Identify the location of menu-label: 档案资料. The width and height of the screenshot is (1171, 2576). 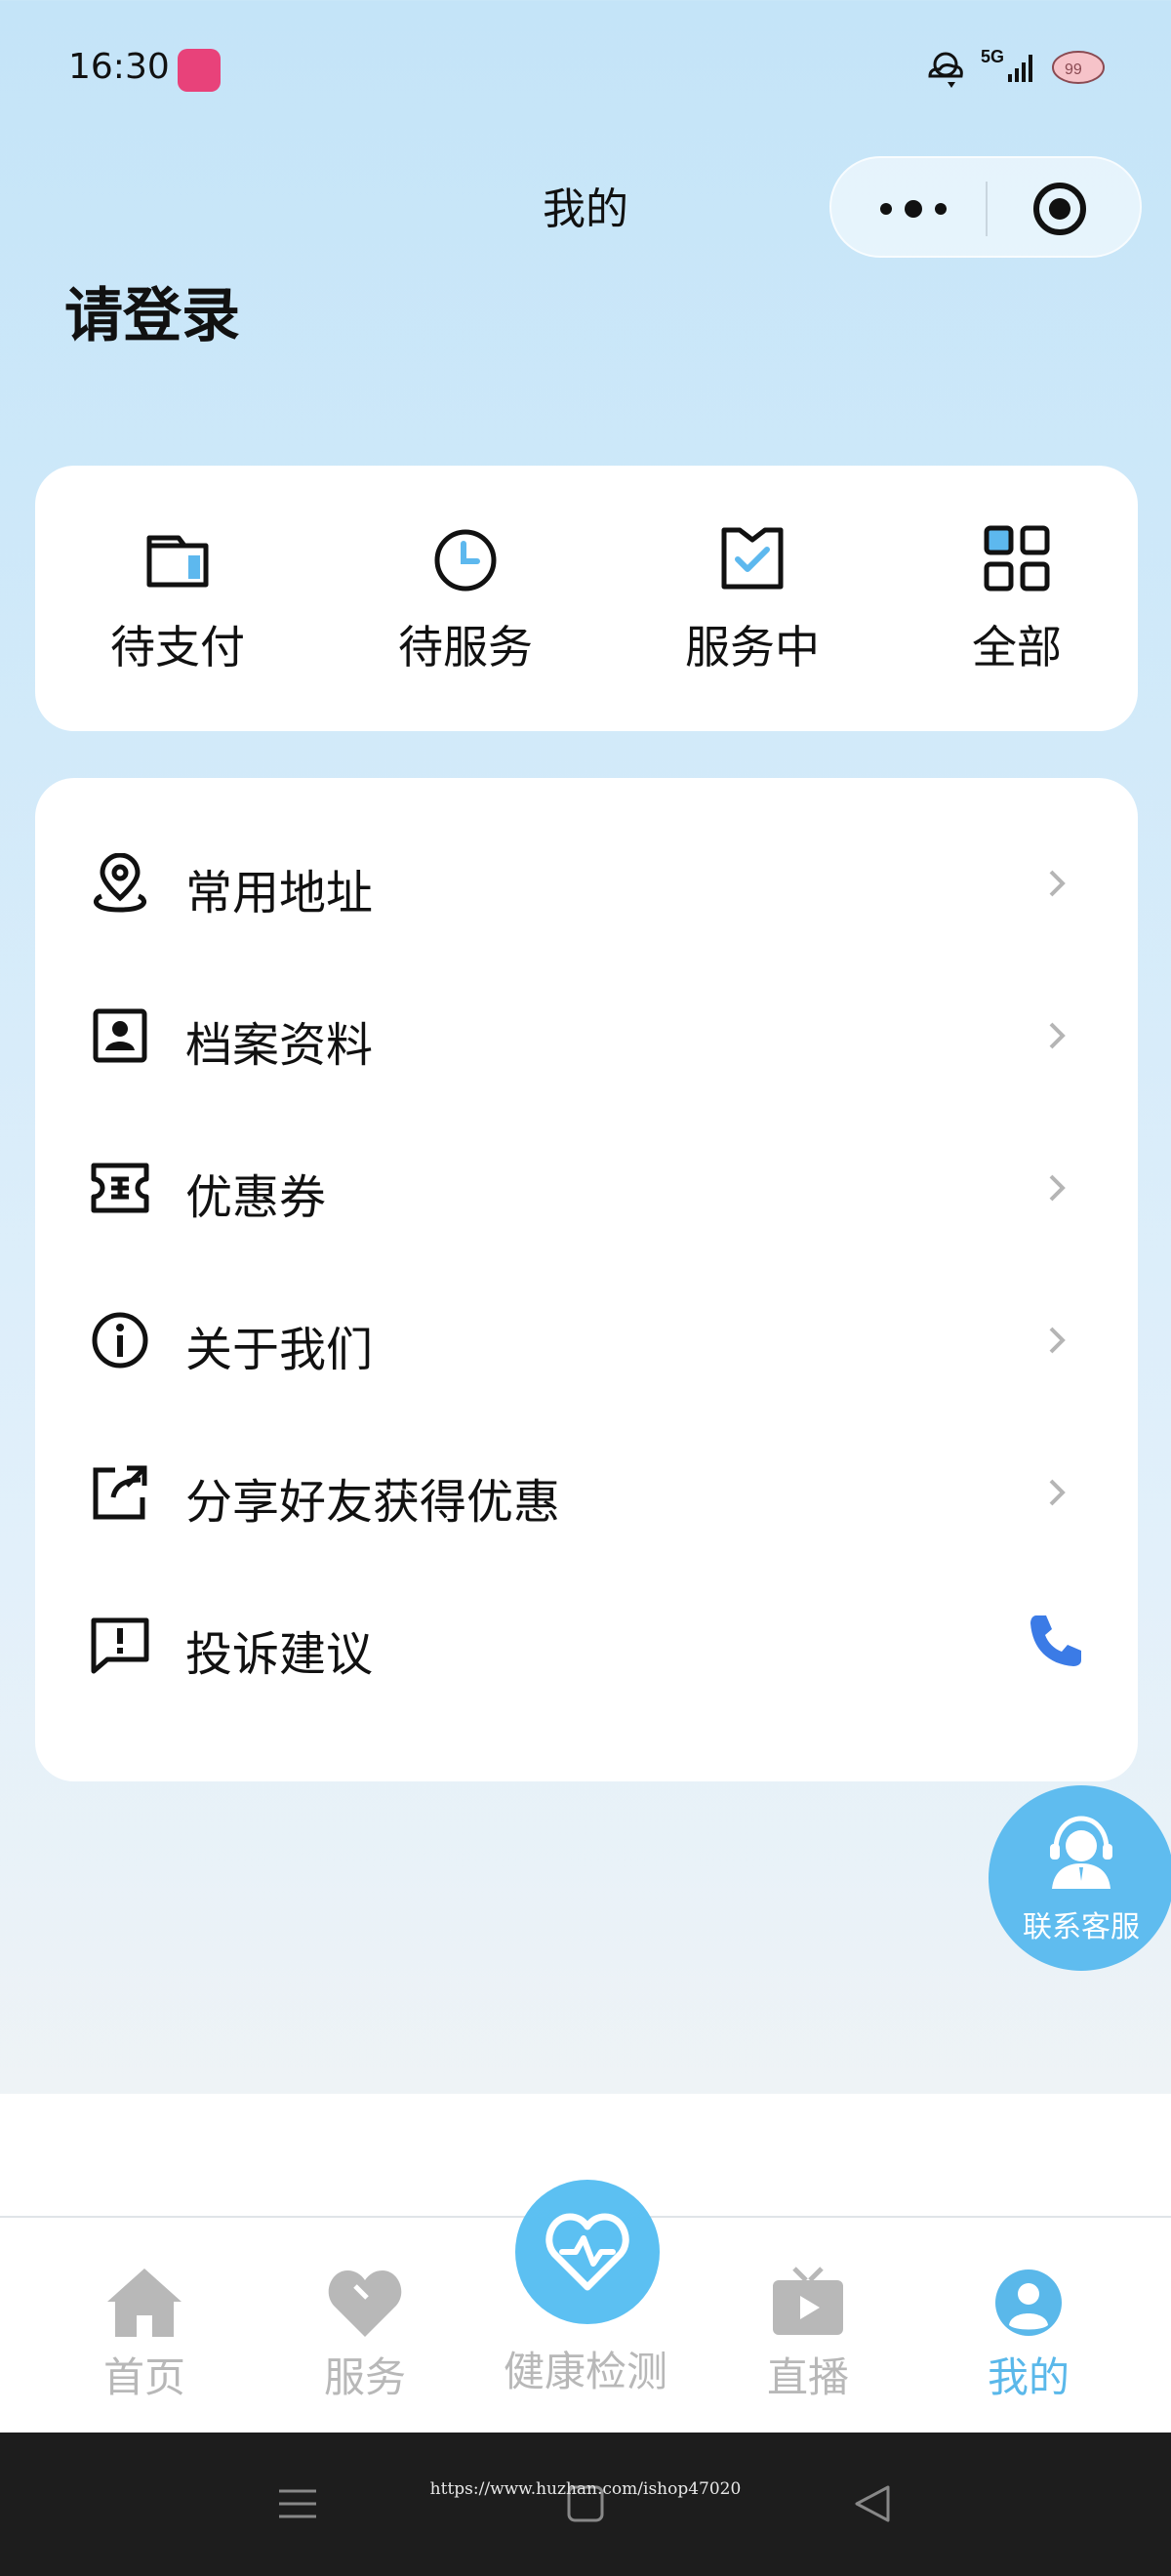
(279, 1045).